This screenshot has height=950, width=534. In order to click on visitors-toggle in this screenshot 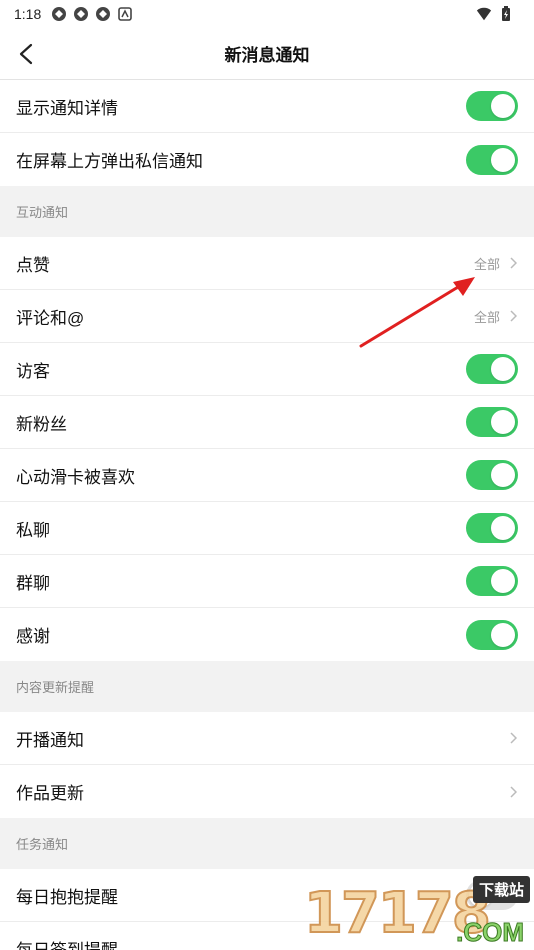, I will do `click(492, 369)`.